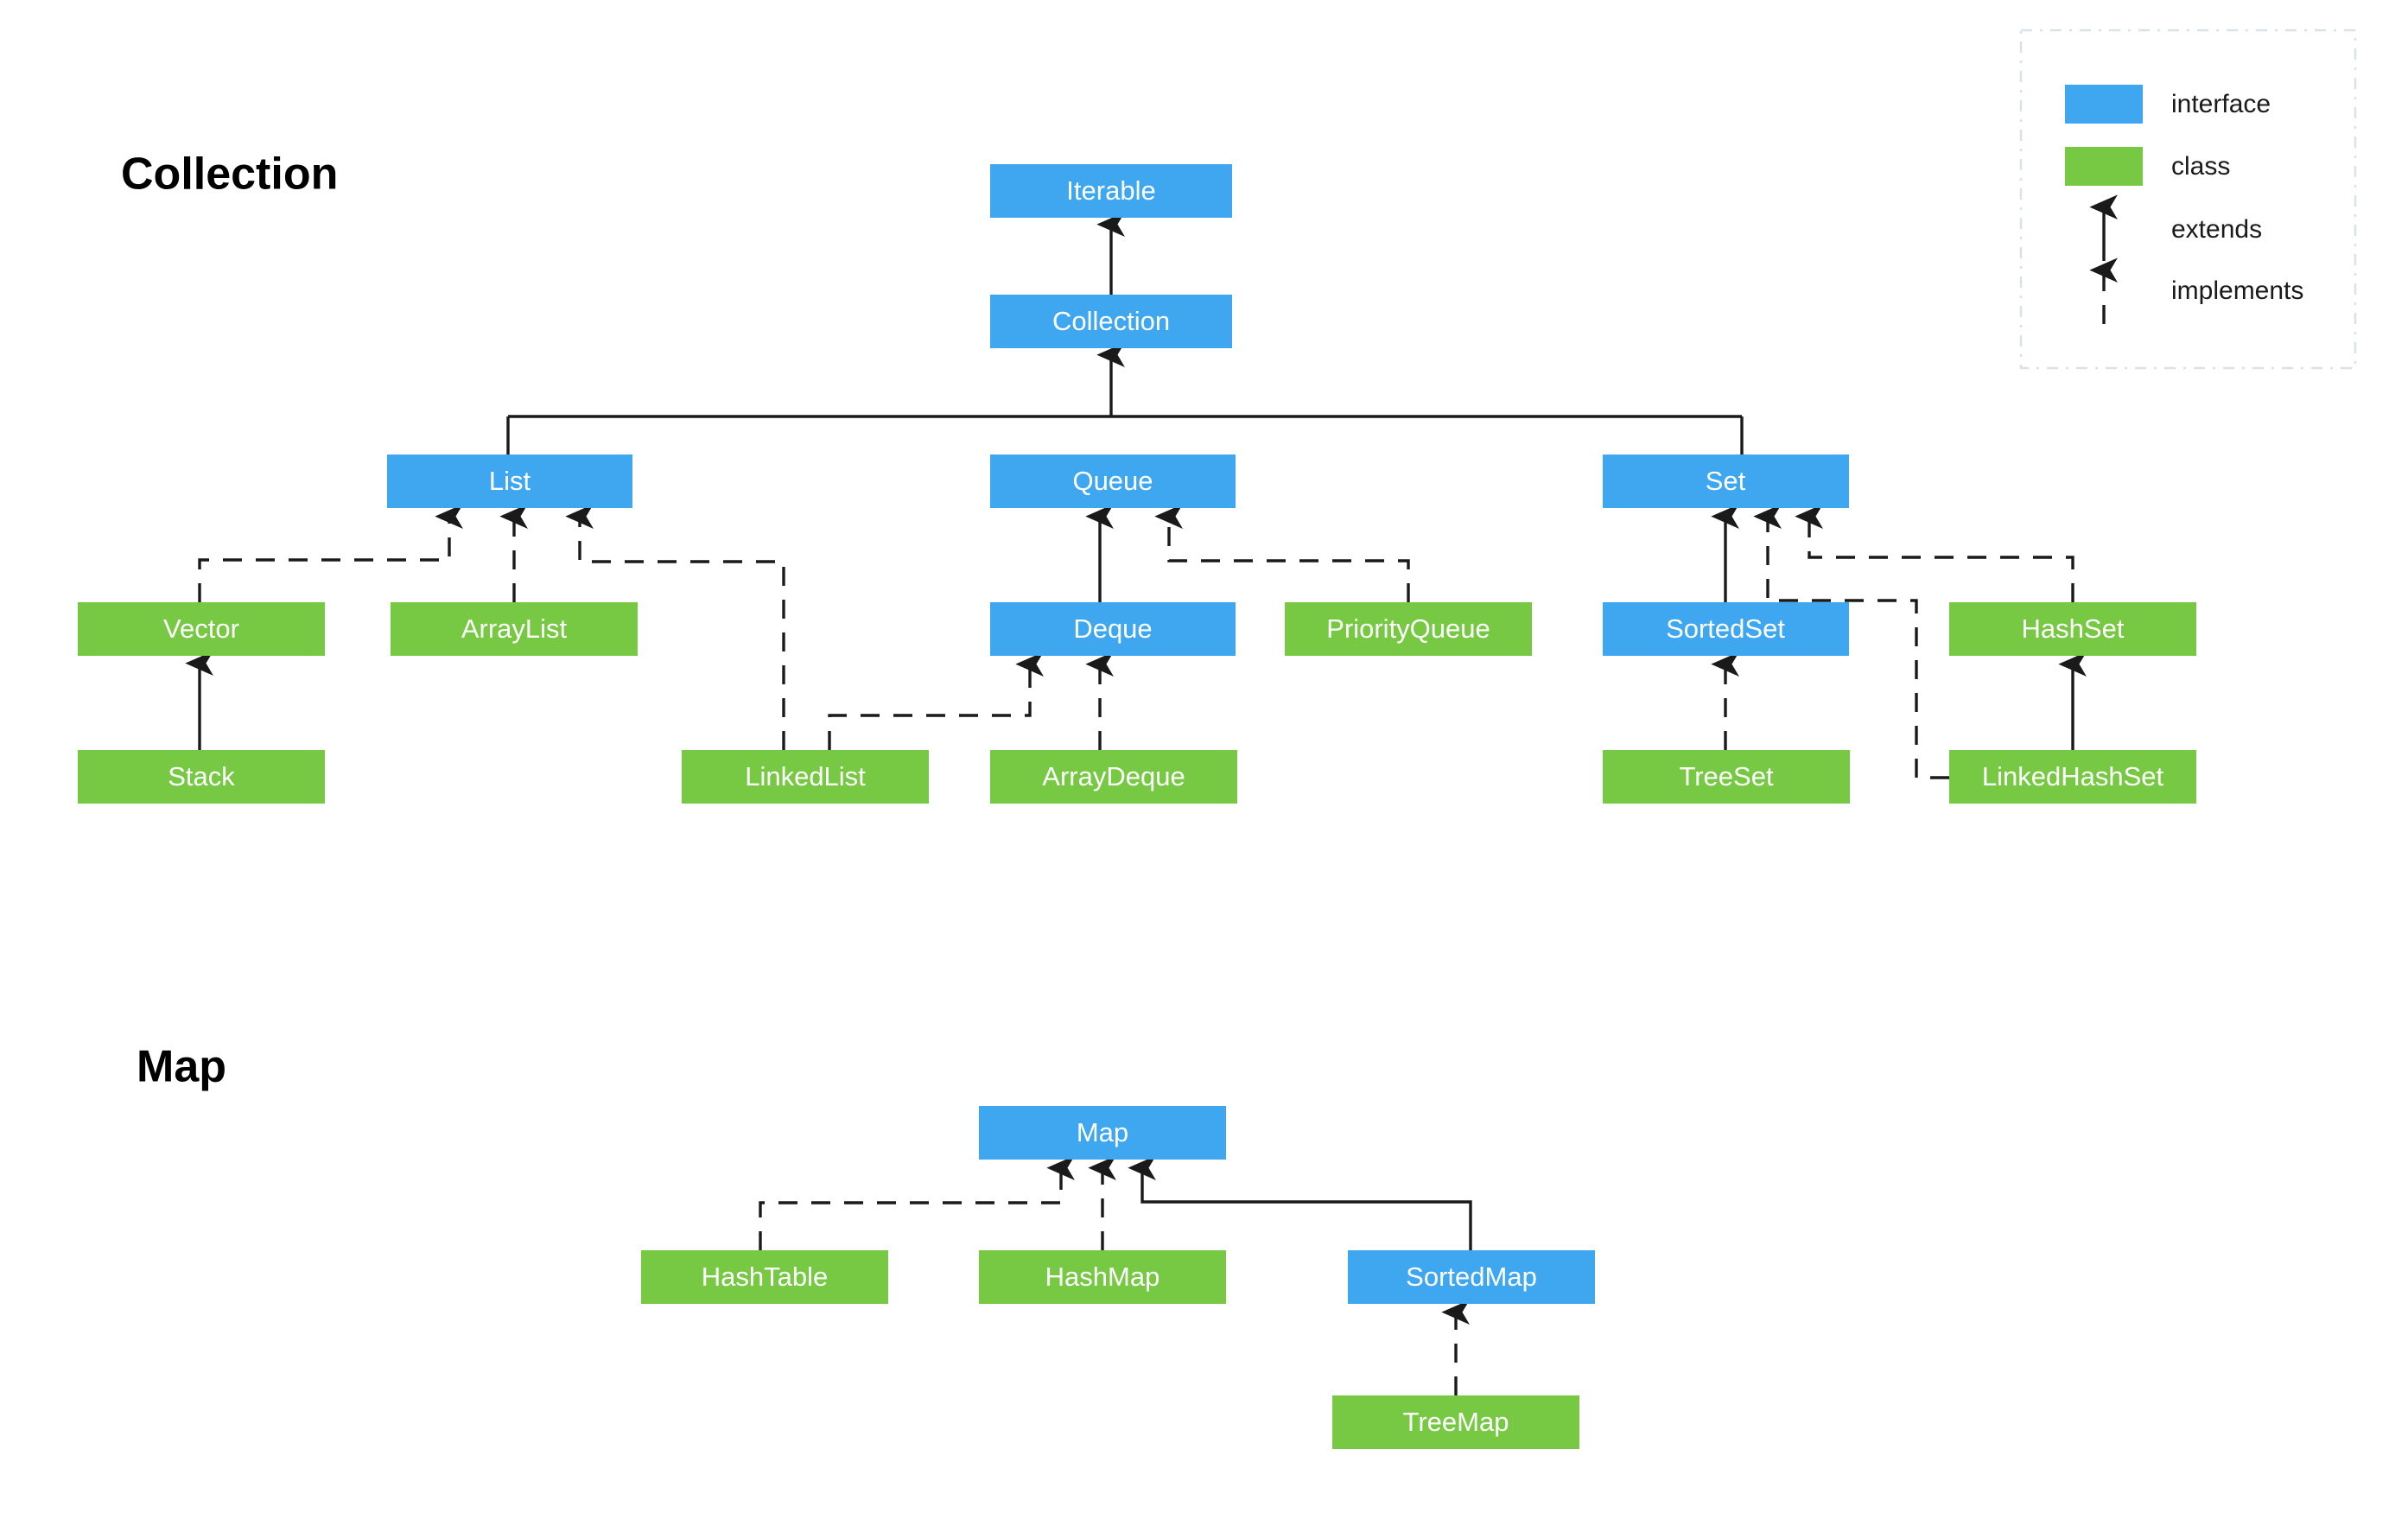 The image size is (2408, 1519). I want to click on node-box-priorityqueue, so click(1408, 629).